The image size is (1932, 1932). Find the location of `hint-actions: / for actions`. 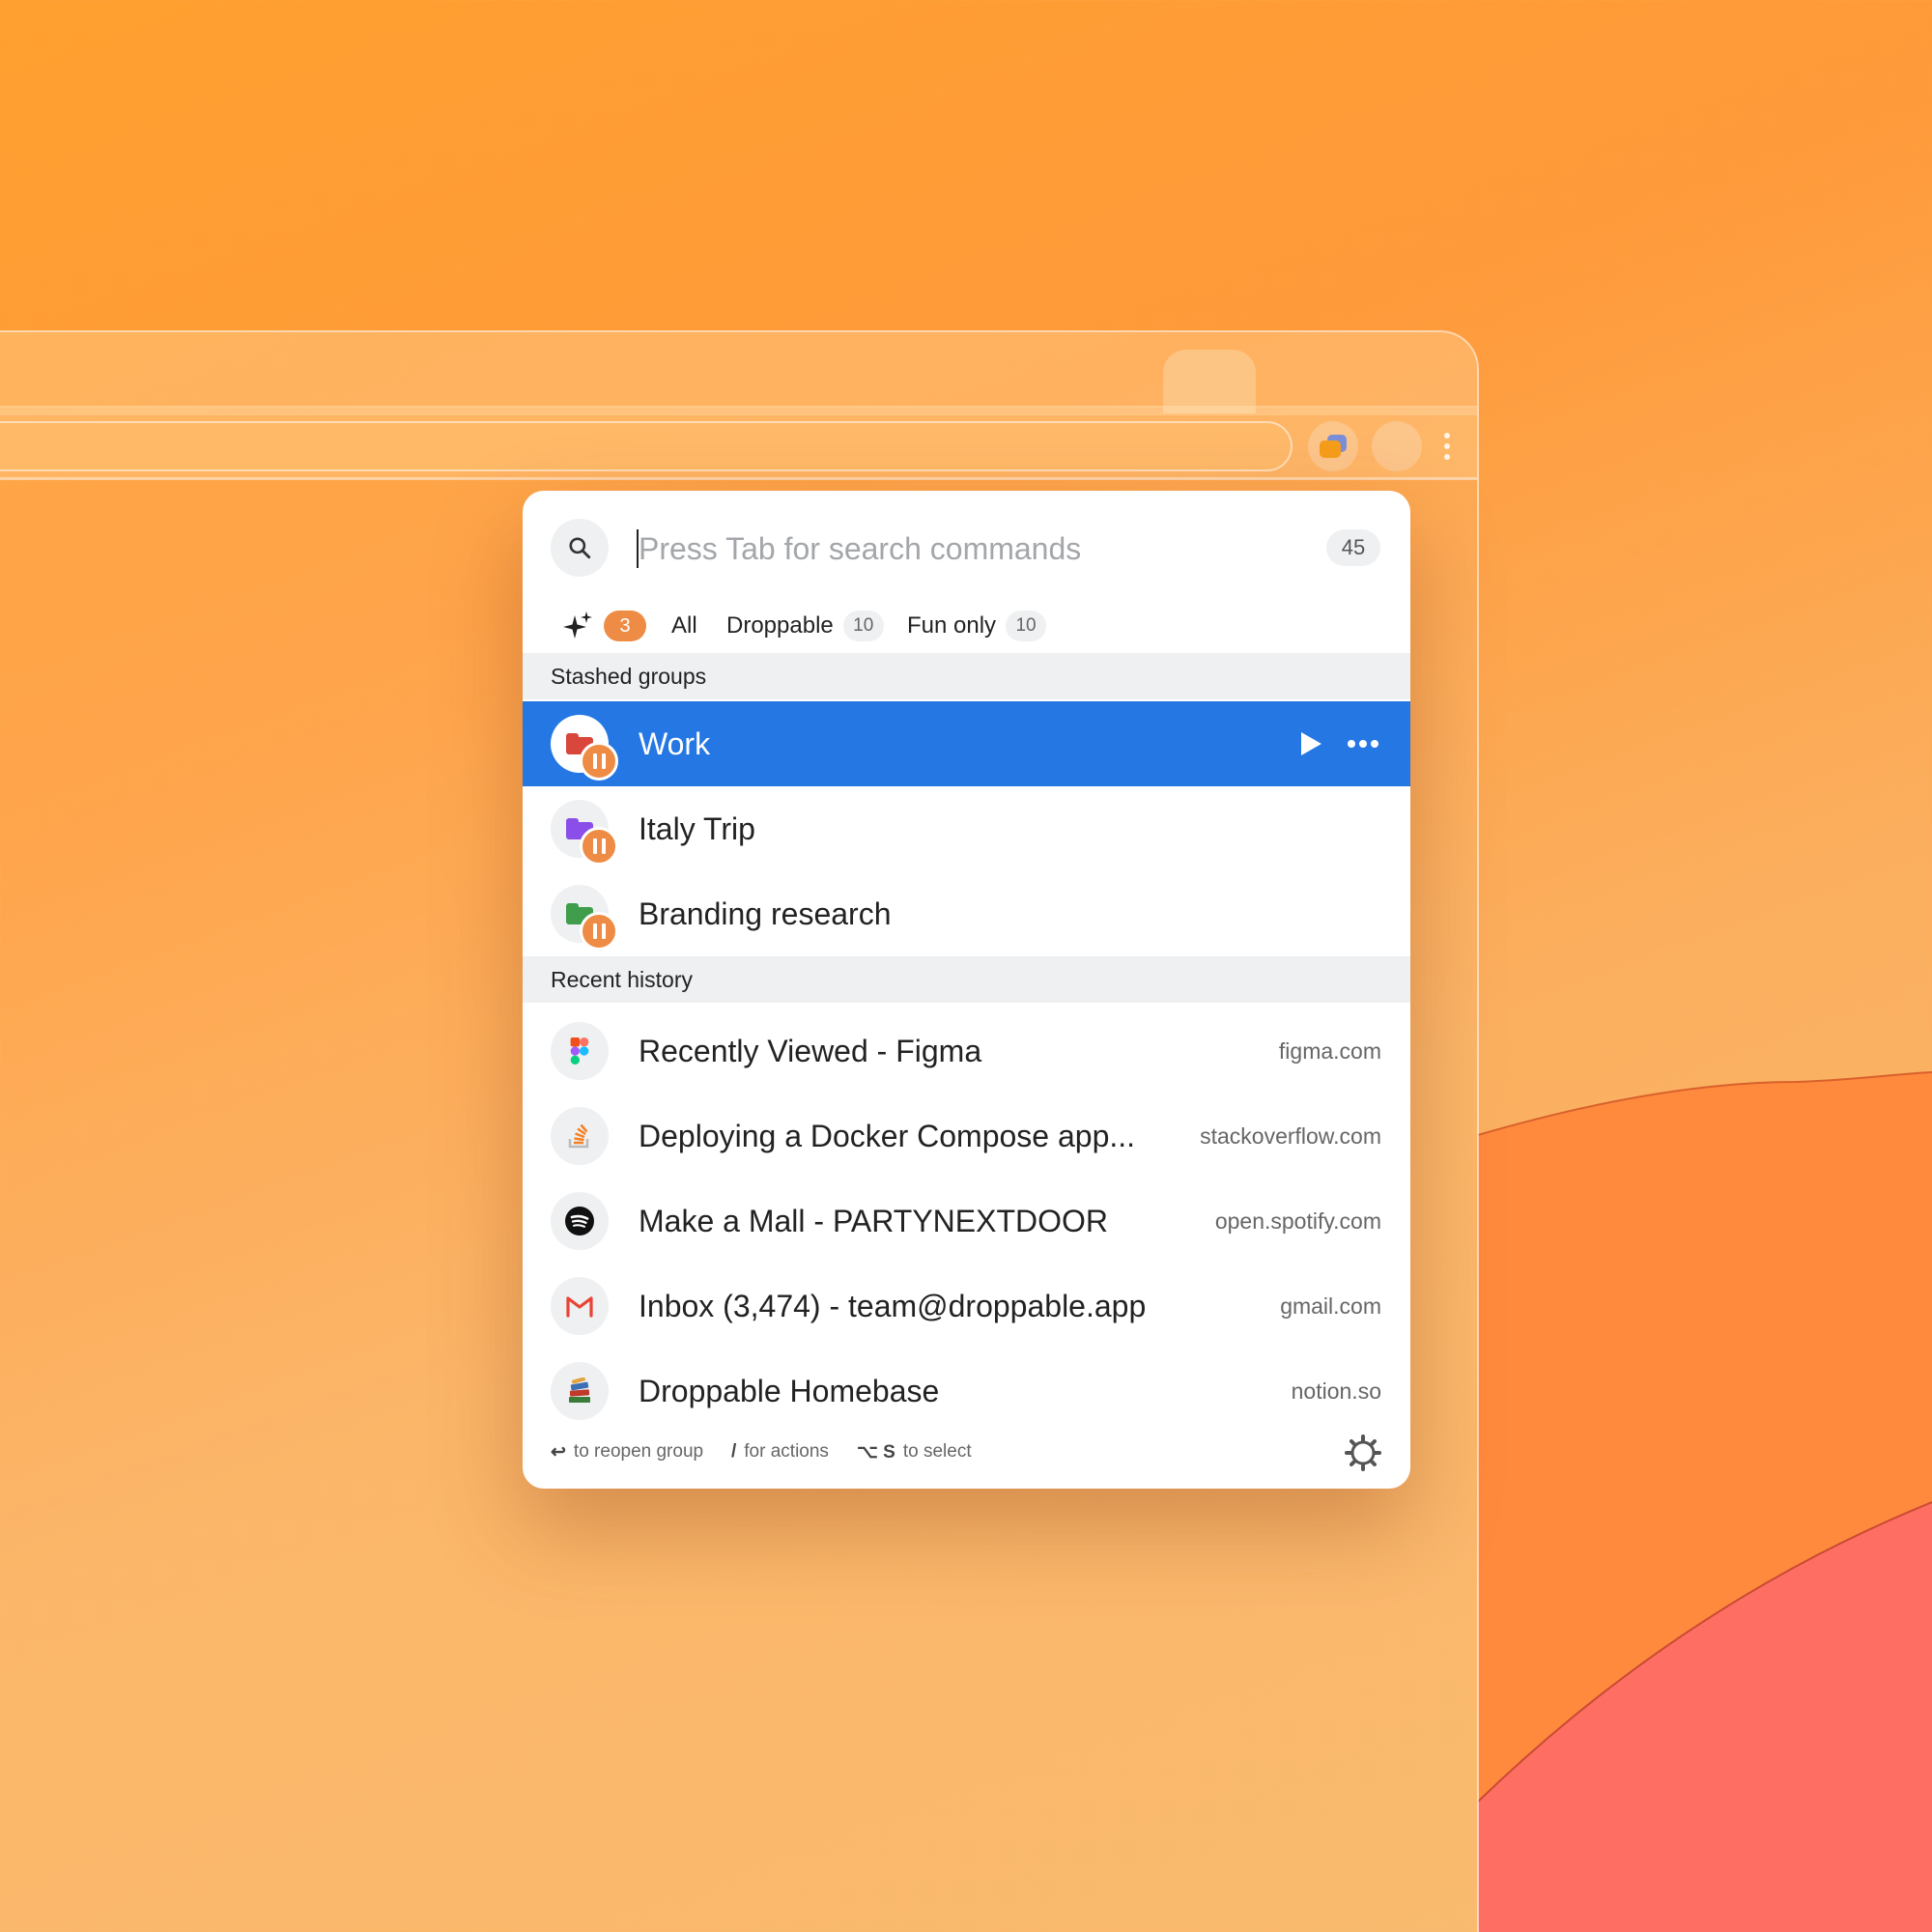

hint-actions: / for actions is located at coordinates (780, 1452).